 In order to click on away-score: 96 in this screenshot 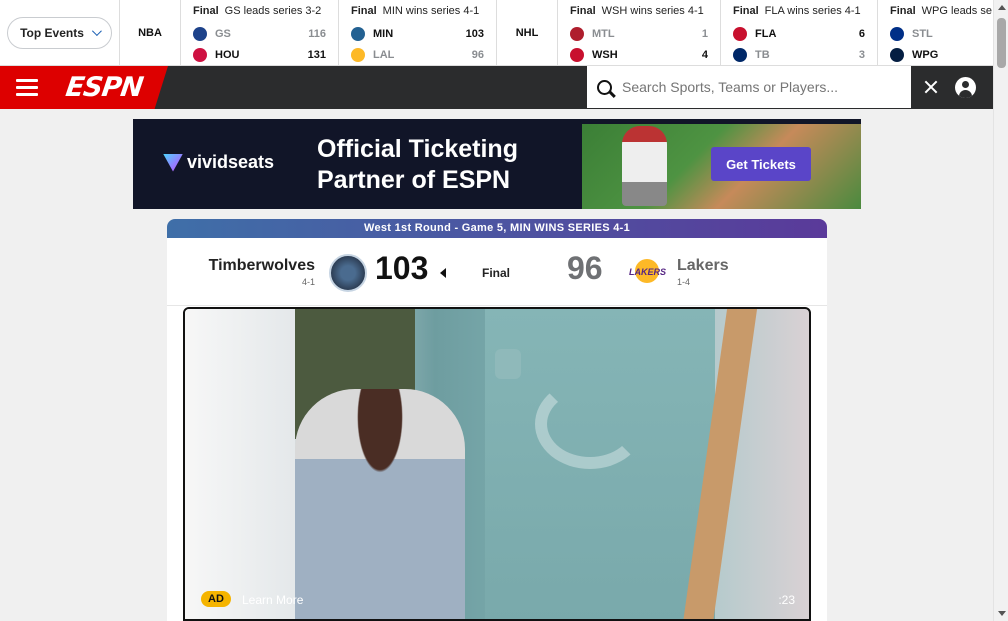, I will do `click(585, 268)`.